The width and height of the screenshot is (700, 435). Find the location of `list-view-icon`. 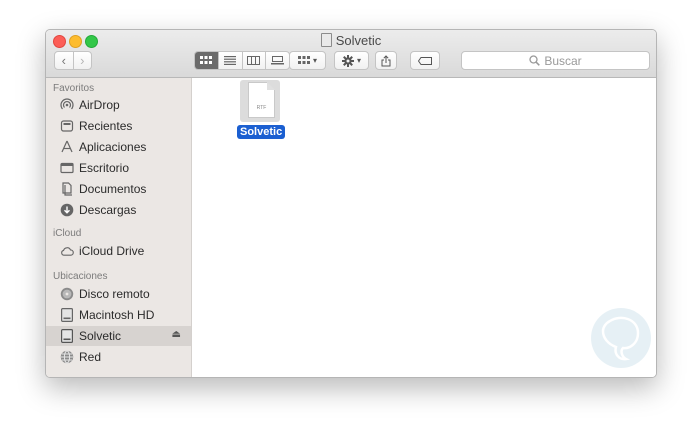

list-view-icon is located at coordinates (230, 60).